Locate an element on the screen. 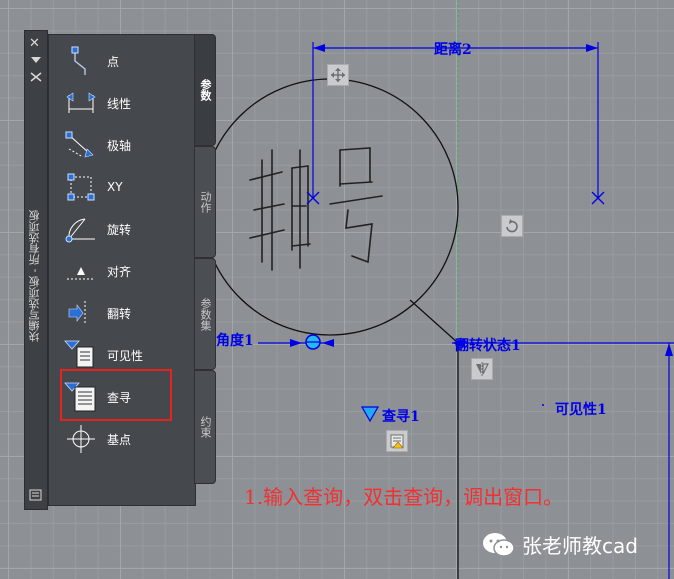  palette-item-visibility: 可见性 is located at coordinates (122, 355).